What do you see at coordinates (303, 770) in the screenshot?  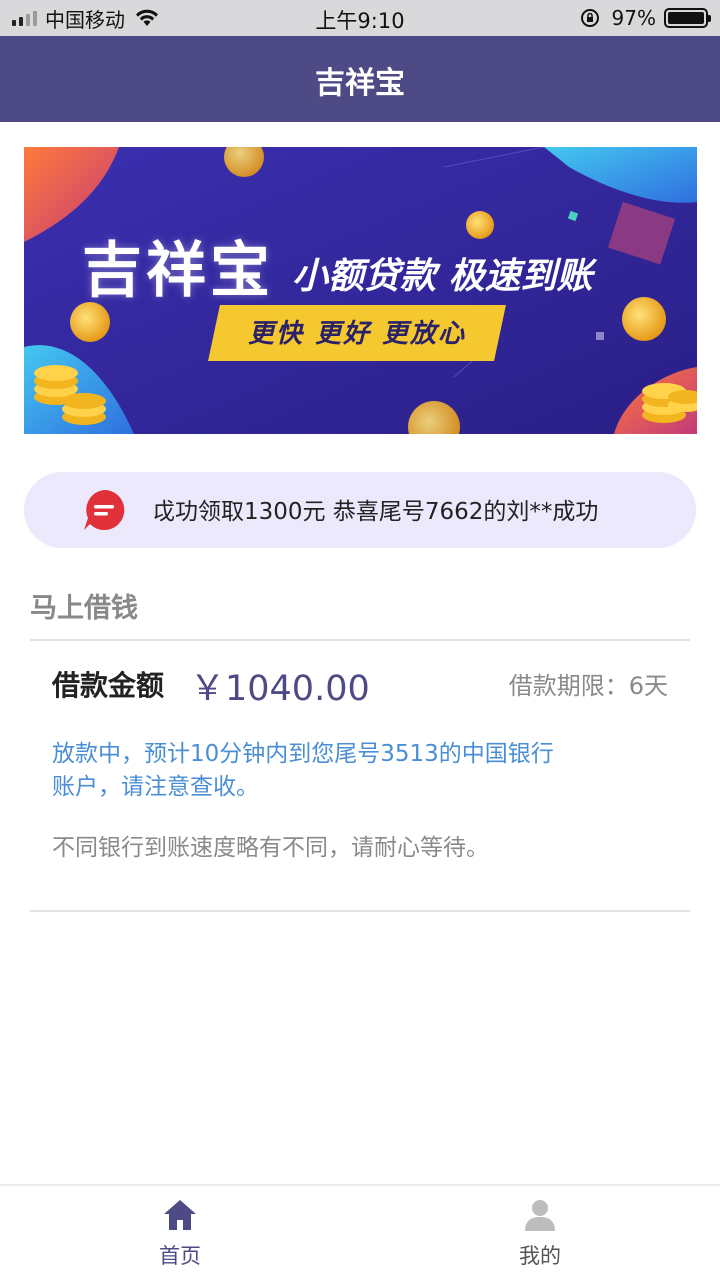 I see `disbursement-status: 放款中，预计10分钟内到您尾号3513的中国银行账户，请注意查收。` at bounding box center [303, 770].